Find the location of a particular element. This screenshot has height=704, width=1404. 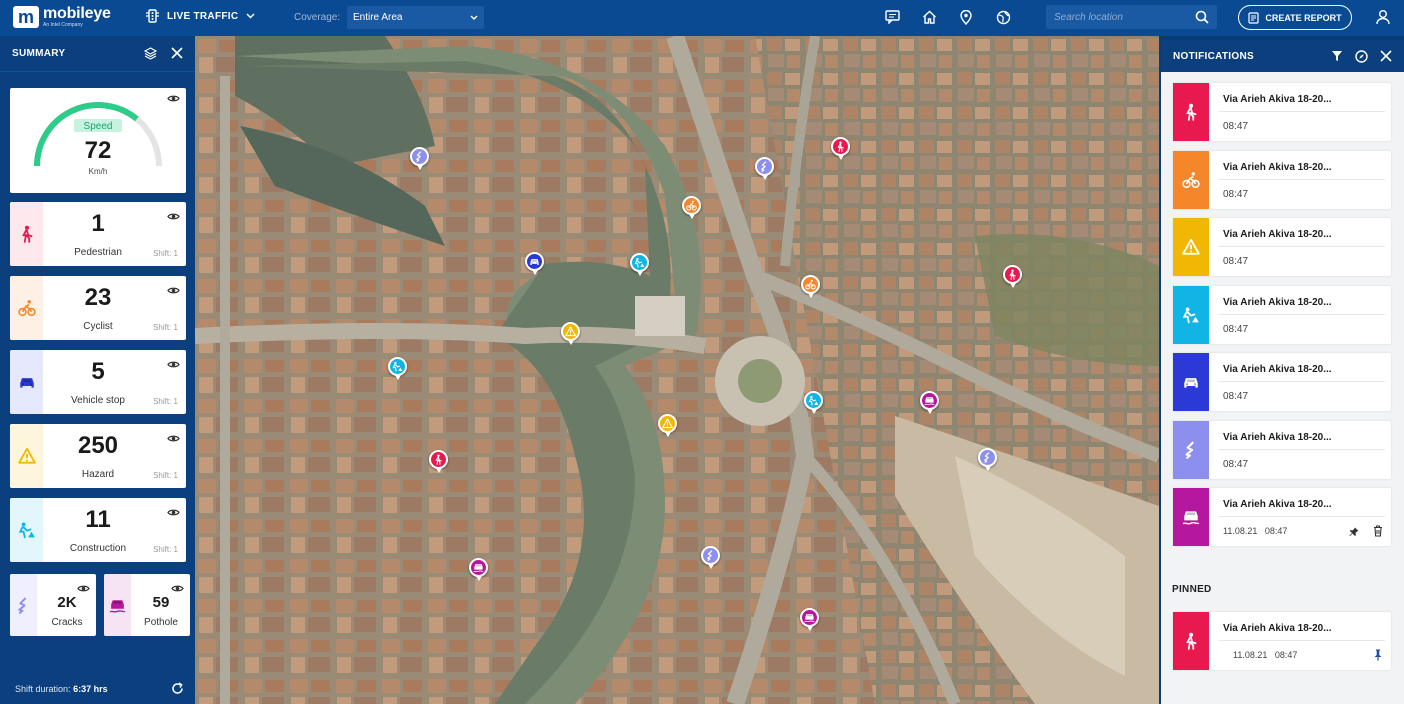

map-pin-vehicle is located at coordinates (534, 263).